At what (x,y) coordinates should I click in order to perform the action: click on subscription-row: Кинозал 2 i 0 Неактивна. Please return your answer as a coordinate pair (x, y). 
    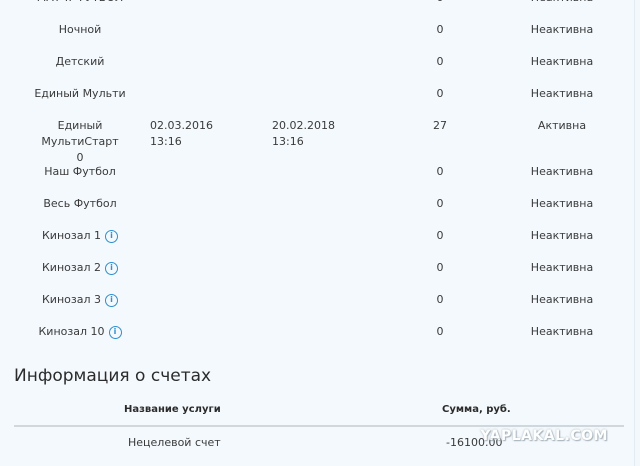
    Looking at the image, I should click on (317, 276).